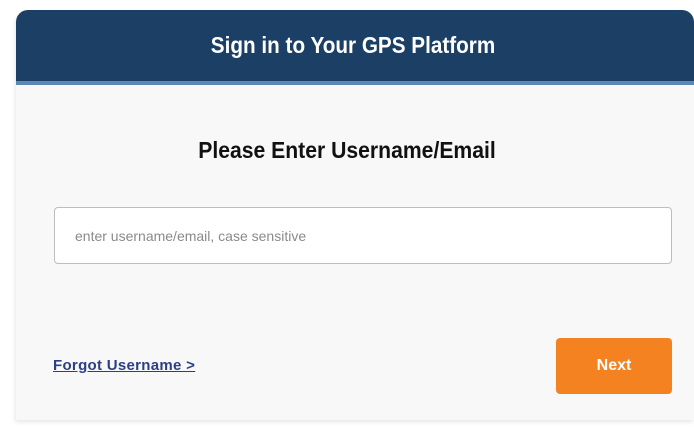 The image size is (694, 429). I want to click on username-prompt-heading: Please Enter Username/Email, so click(347, 150).